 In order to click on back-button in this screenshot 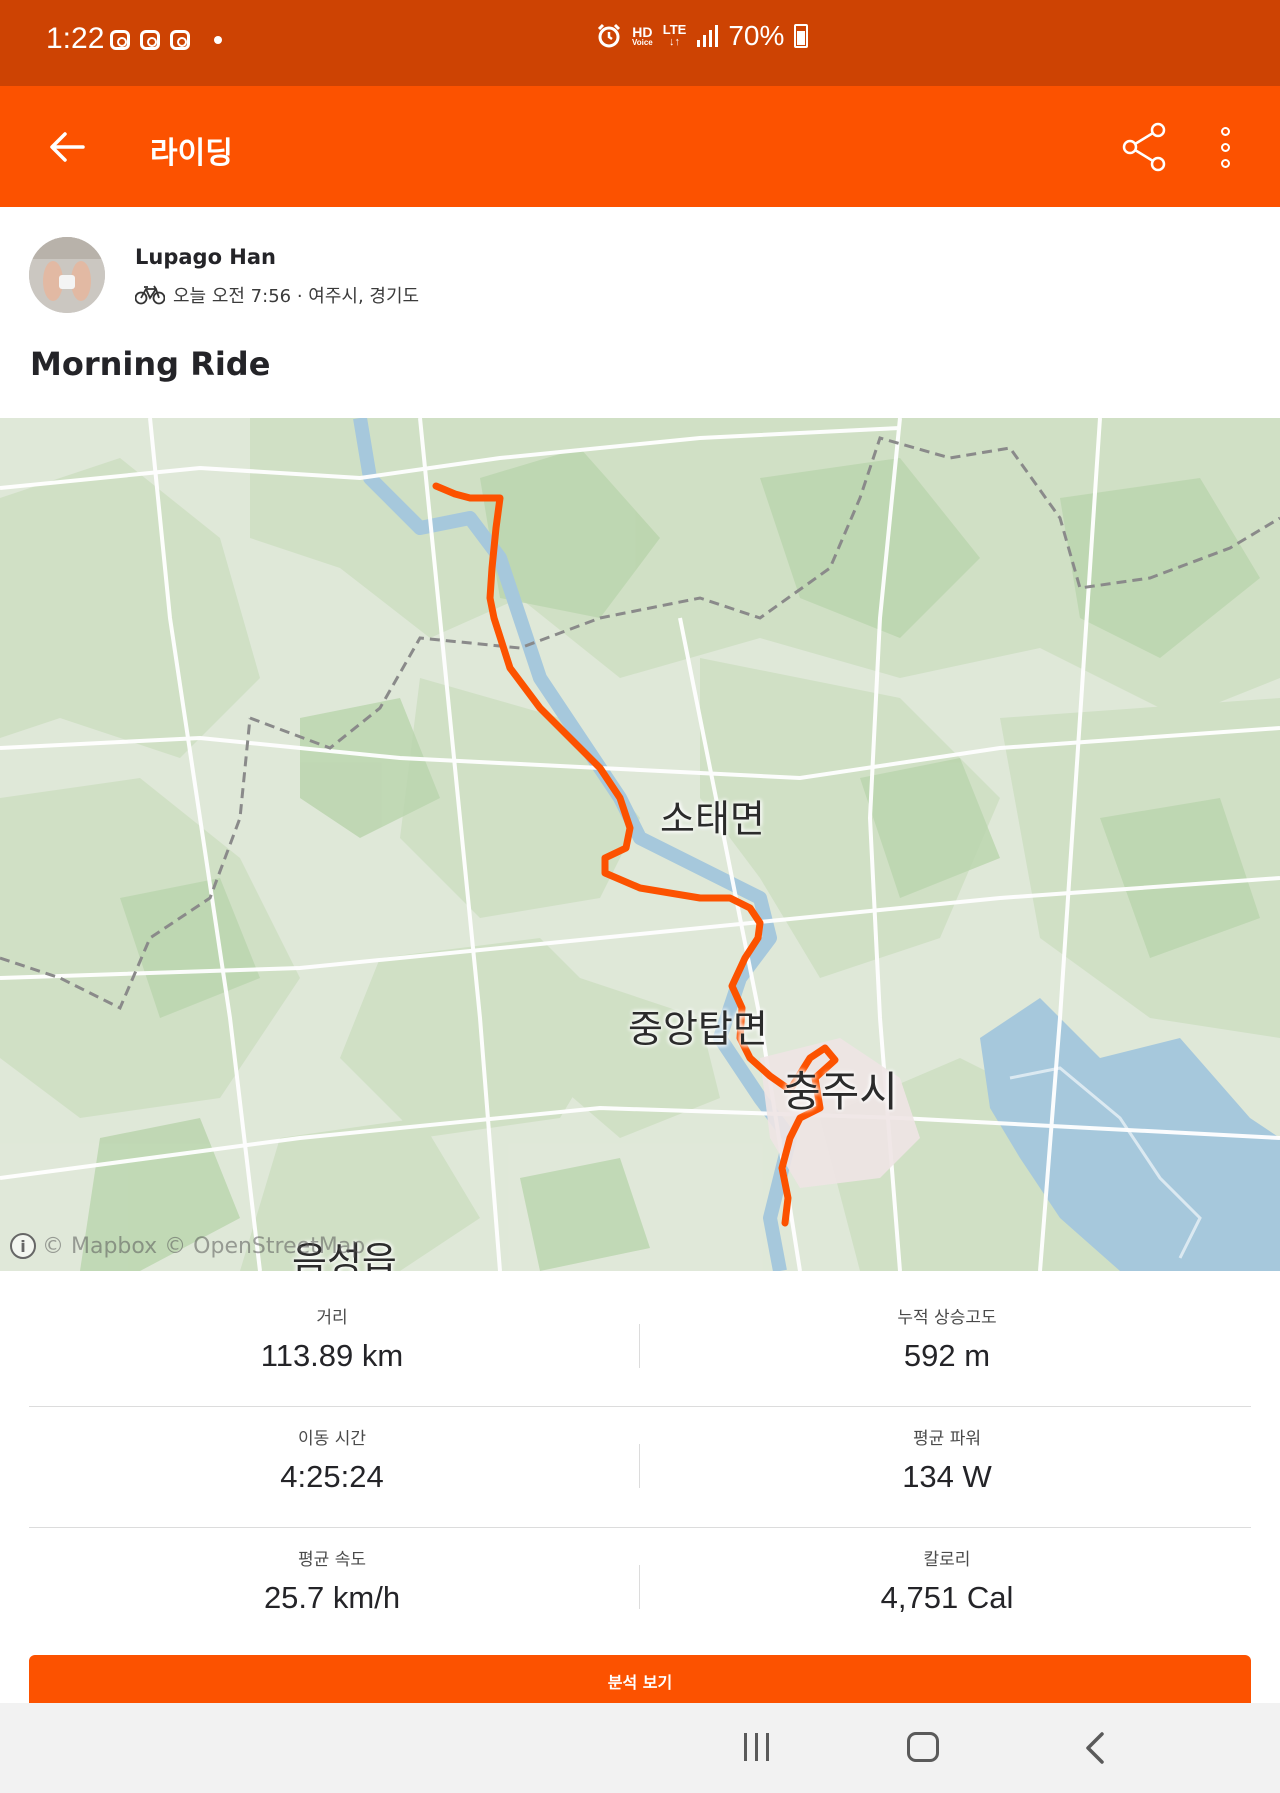, I will do `click(67, 147)`.